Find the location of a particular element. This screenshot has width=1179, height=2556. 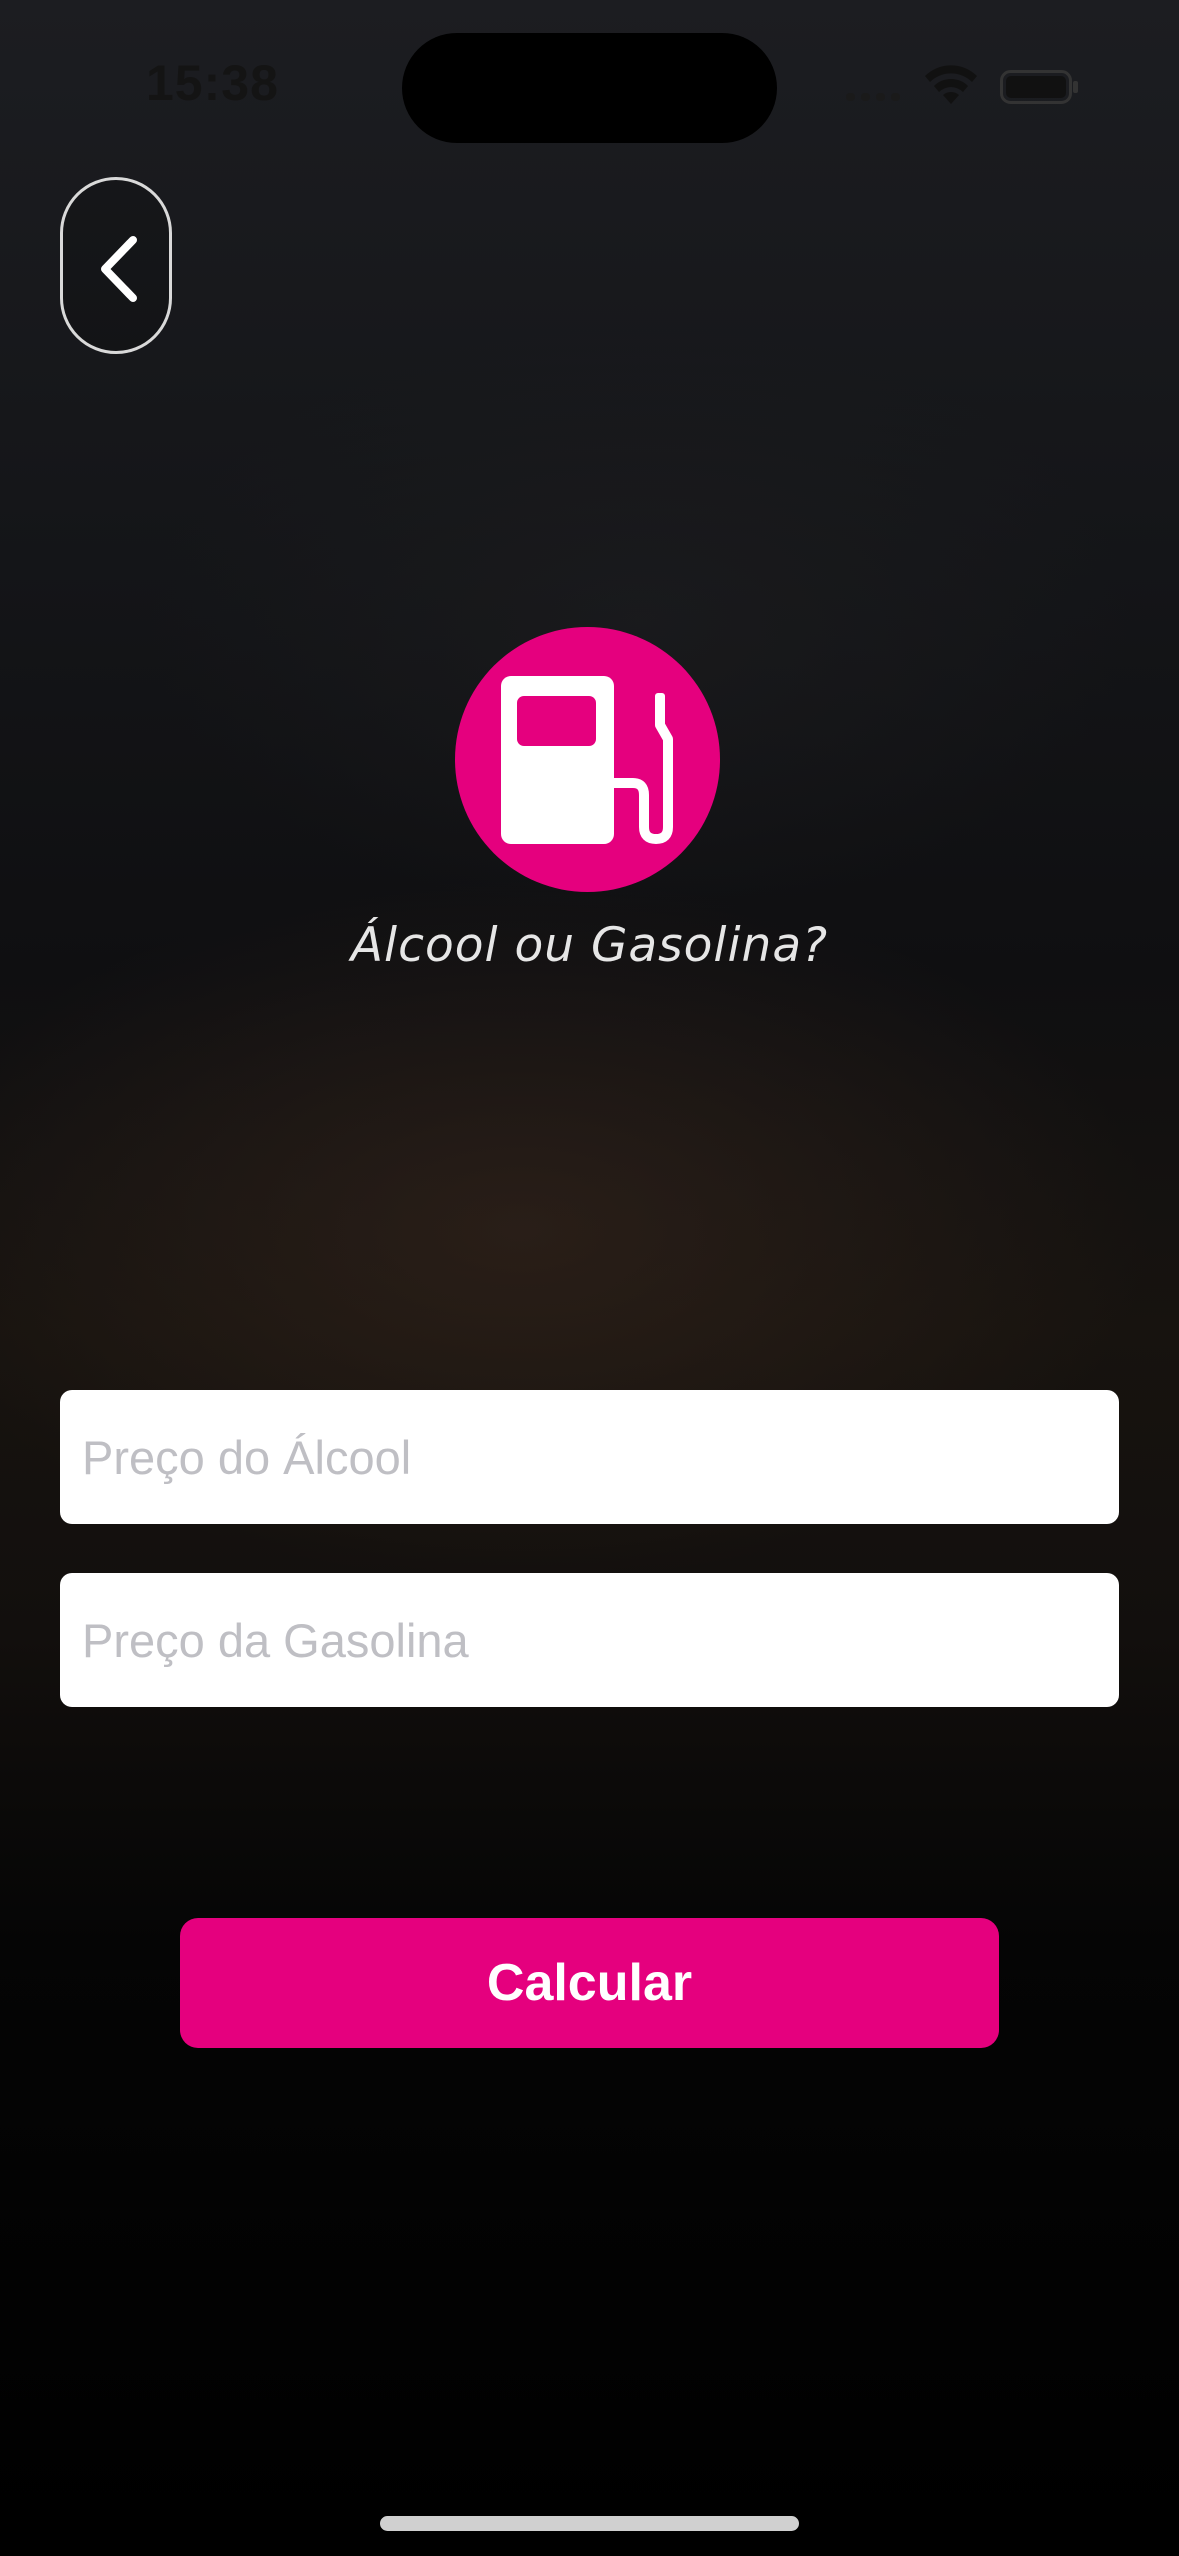

back-button is located at coordinates (116, 265).